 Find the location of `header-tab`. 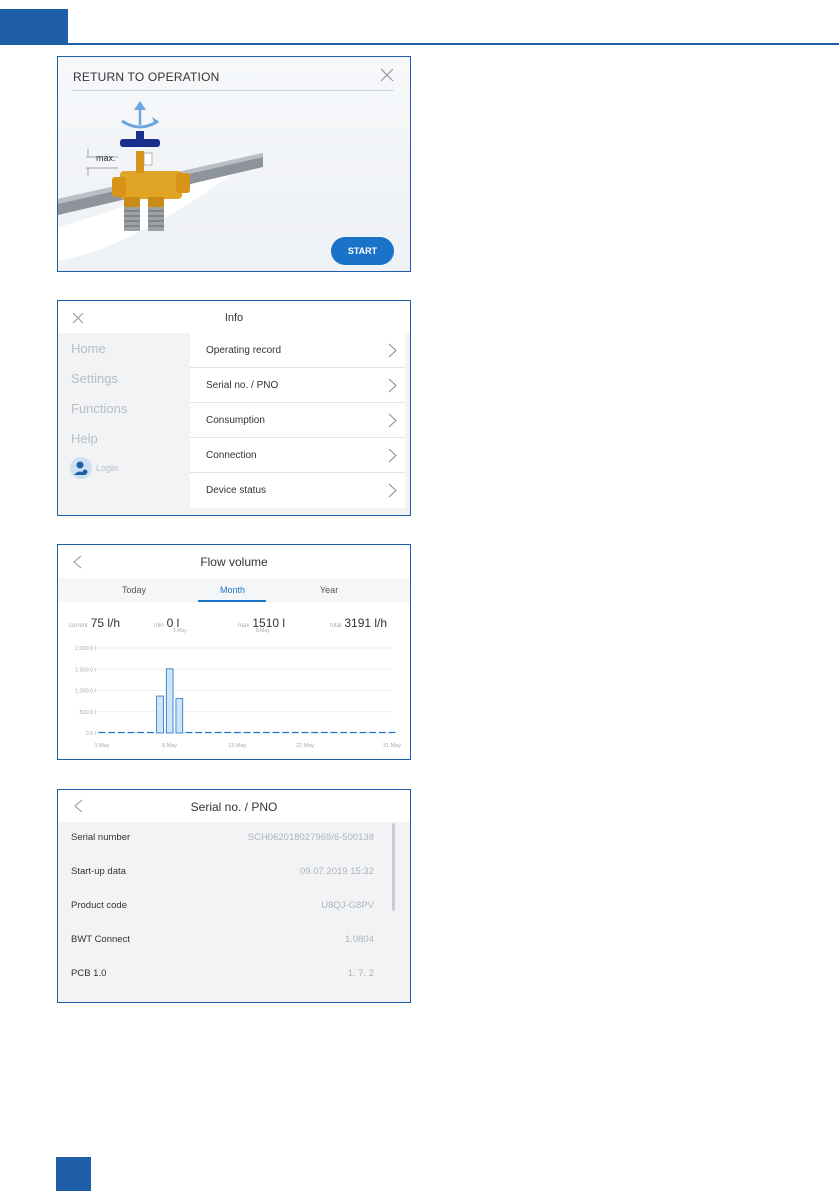

header-tab is located at coordinates (34, 27).